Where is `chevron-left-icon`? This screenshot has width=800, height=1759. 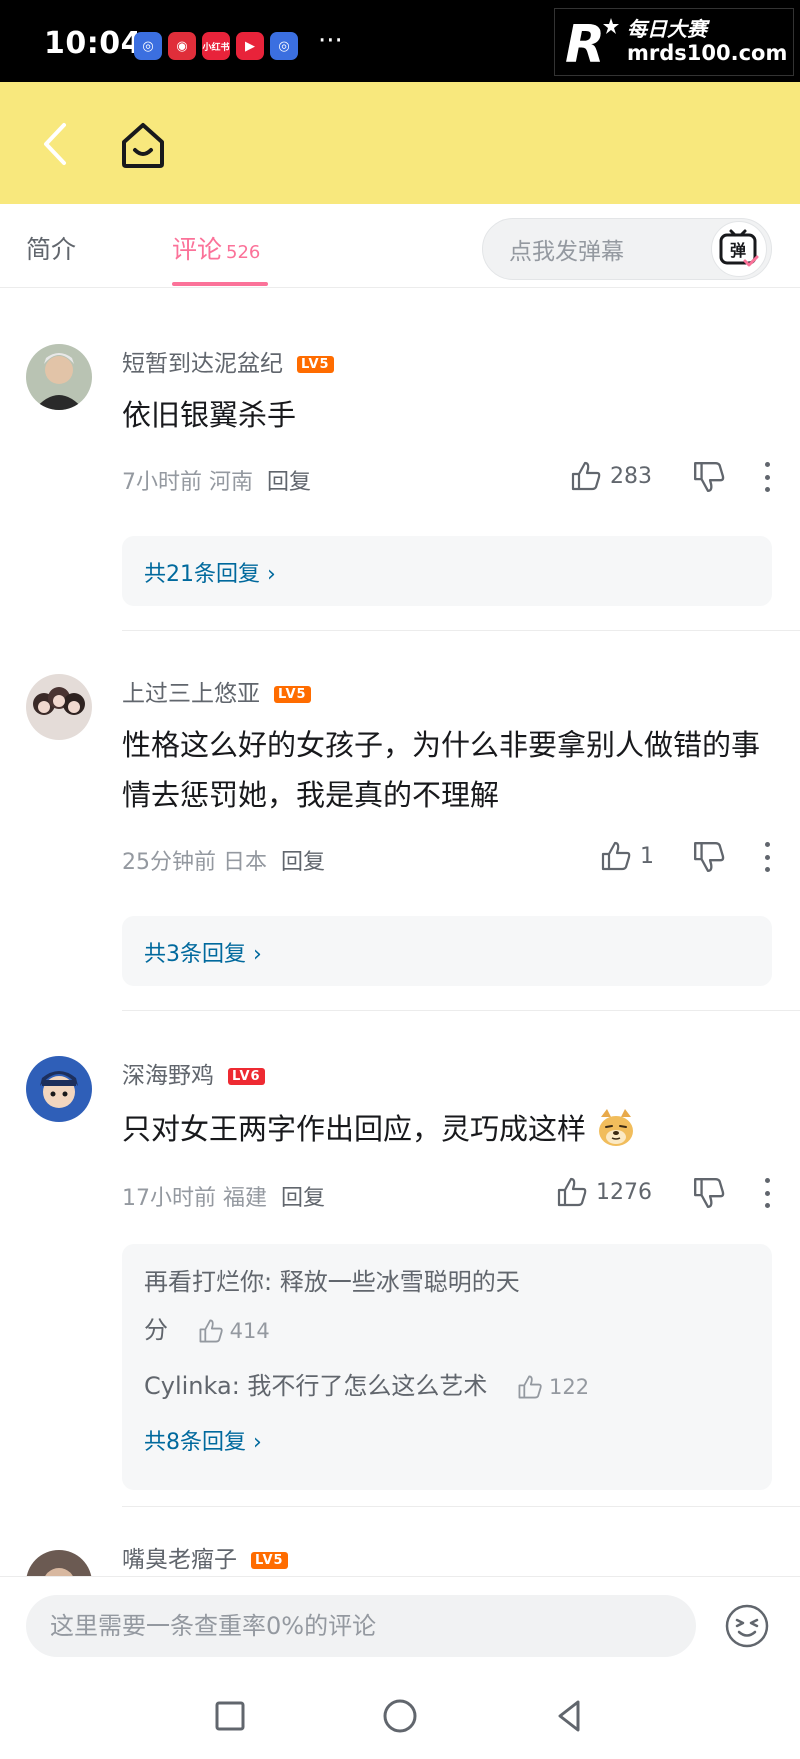
chevron-left-icon is located at coordinates (55, 144).